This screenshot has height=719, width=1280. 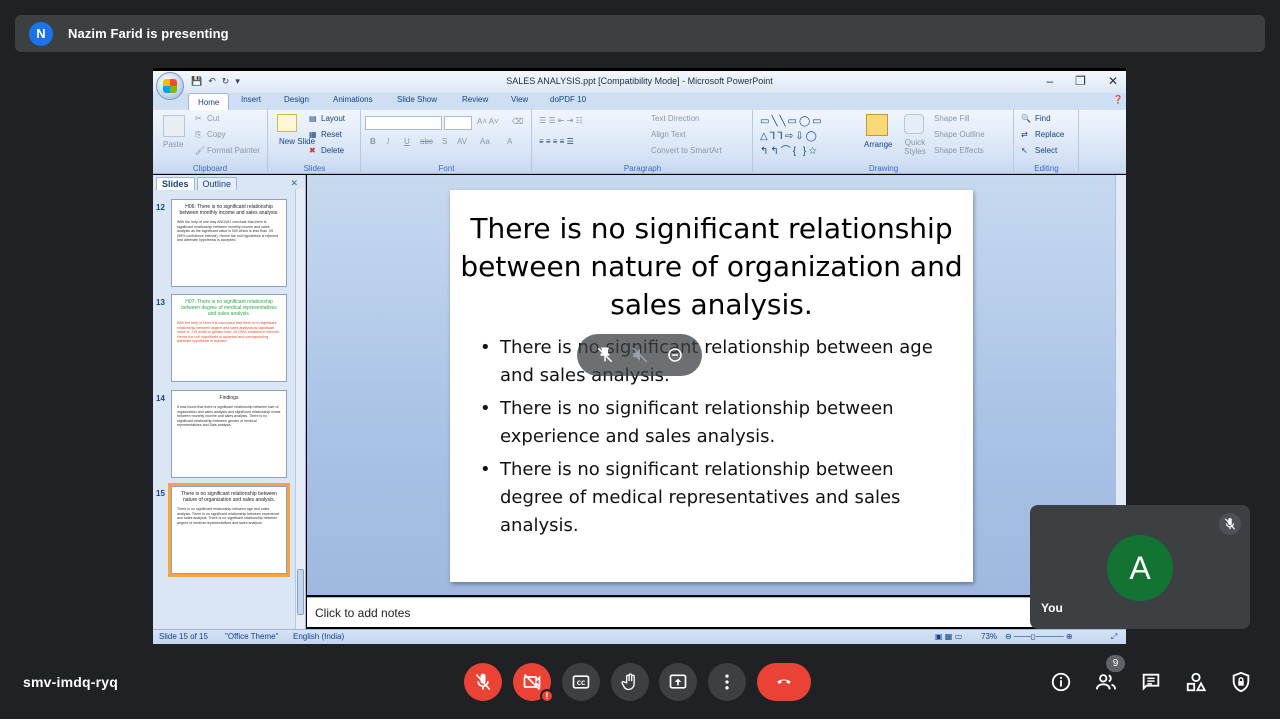 I want to click on select-button: Select, so click(x=1046, y=150).